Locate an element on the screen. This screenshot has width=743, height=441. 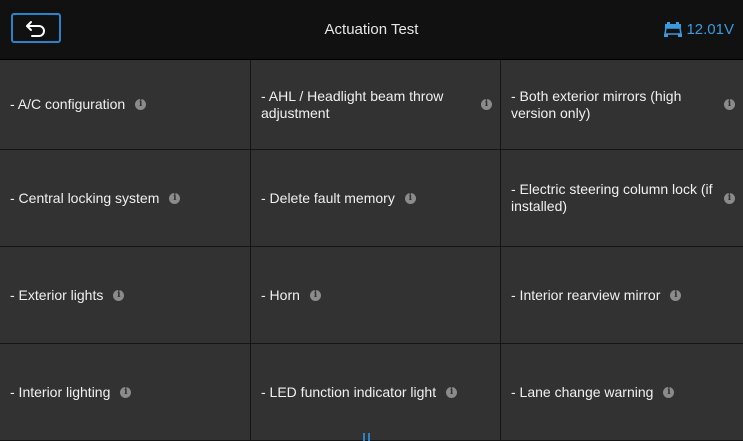
test-item-interior-rearview-mirror: - Interior rearview mirror i is located at coordinates (622, 295).